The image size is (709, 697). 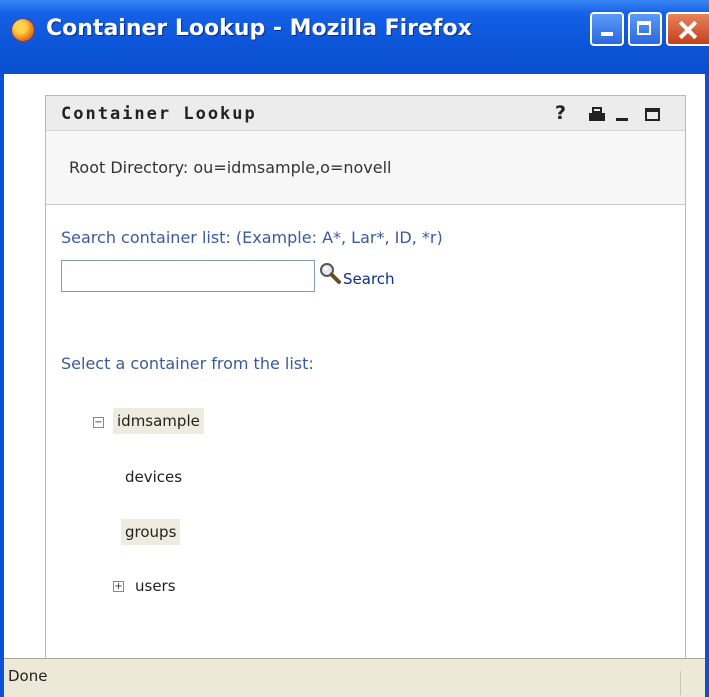 What do you see at coordinates (230, 167) in the screenshot?
I see `root-directory: Root Directory: ou=idmsample,o=novell` at bounding box center [230, 167].